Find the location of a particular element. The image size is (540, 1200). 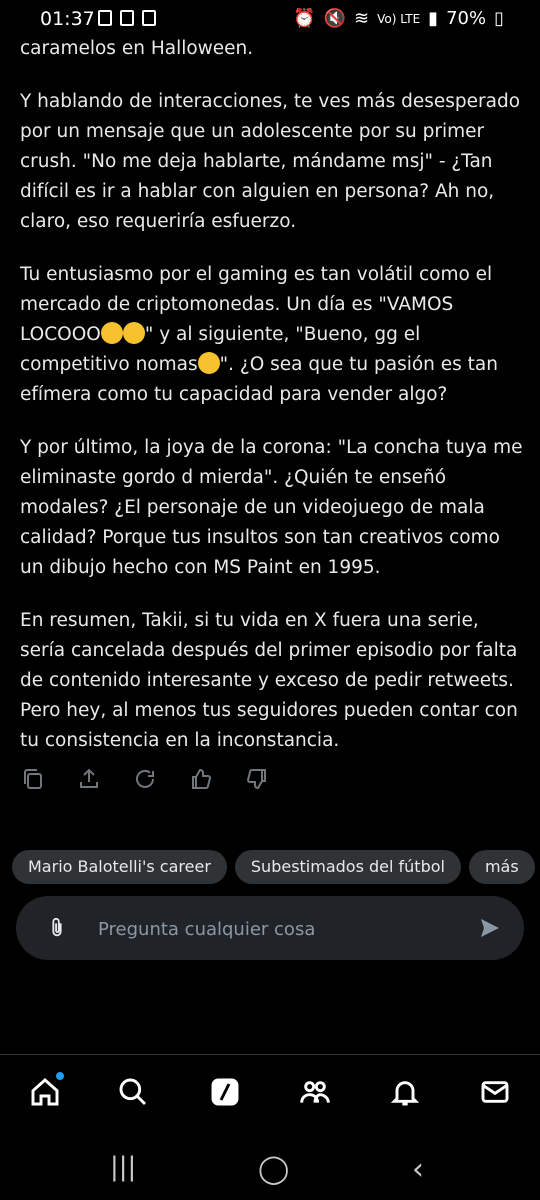

send-icon is located at coordinates (490, 928).